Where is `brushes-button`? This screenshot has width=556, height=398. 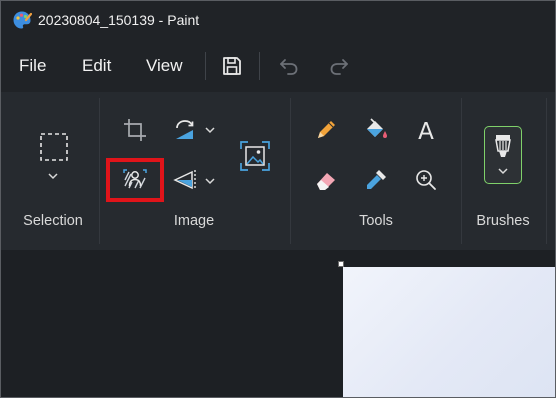 brushes-button is located at coordinates (503, 155).